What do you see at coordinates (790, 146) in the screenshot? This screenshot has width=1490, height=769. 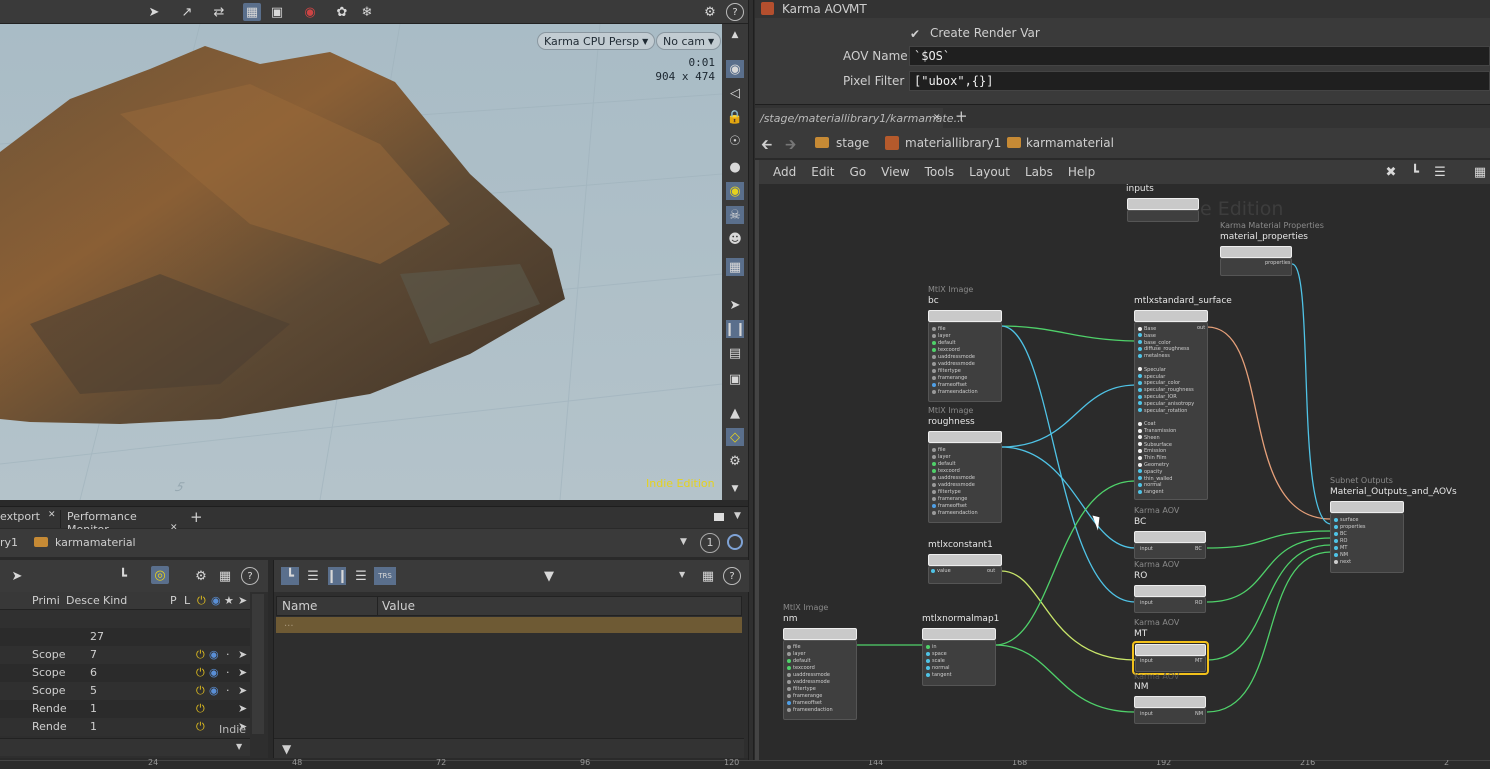 I see `forward-icon: 🡲` at bounding box center [790, 146].